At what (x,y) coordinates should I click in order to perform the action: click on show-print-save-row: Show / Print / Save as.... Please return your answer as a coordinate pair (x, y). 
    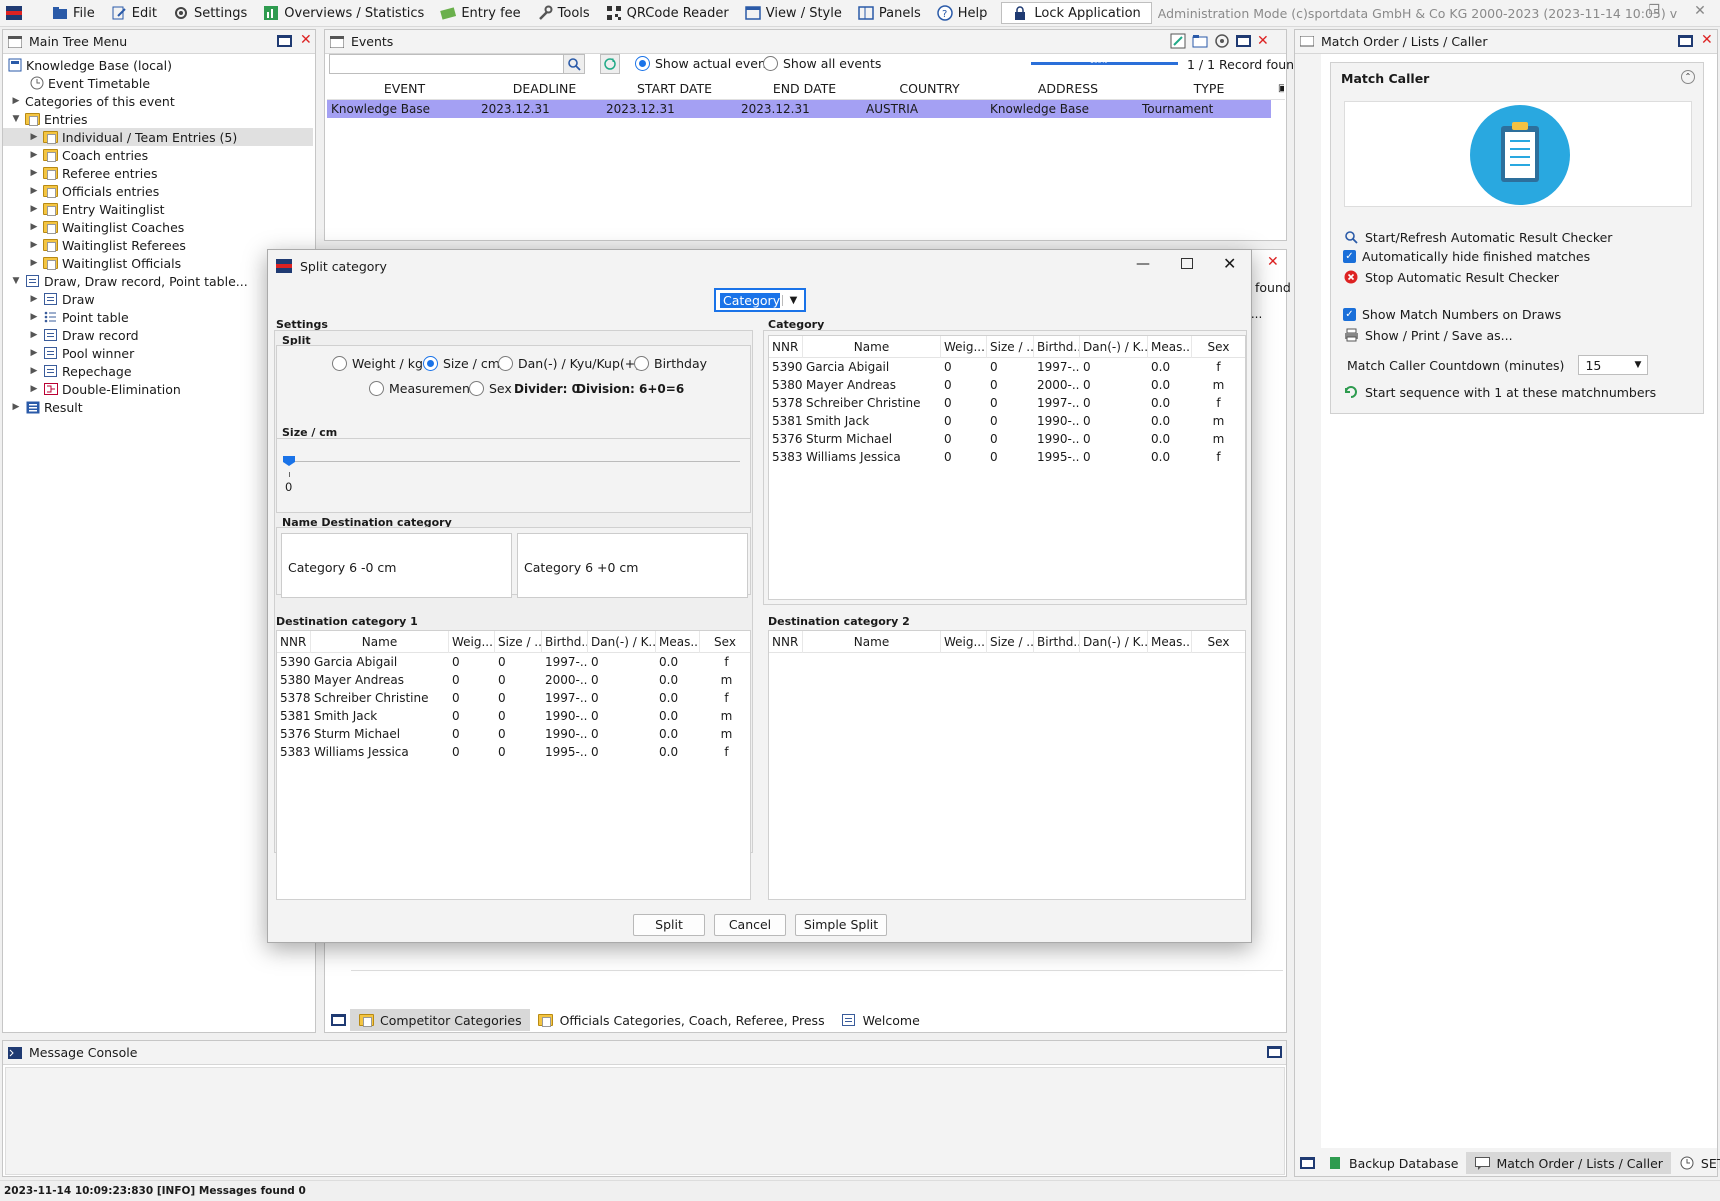
    Looking at the image, I should click on (1428, 335).